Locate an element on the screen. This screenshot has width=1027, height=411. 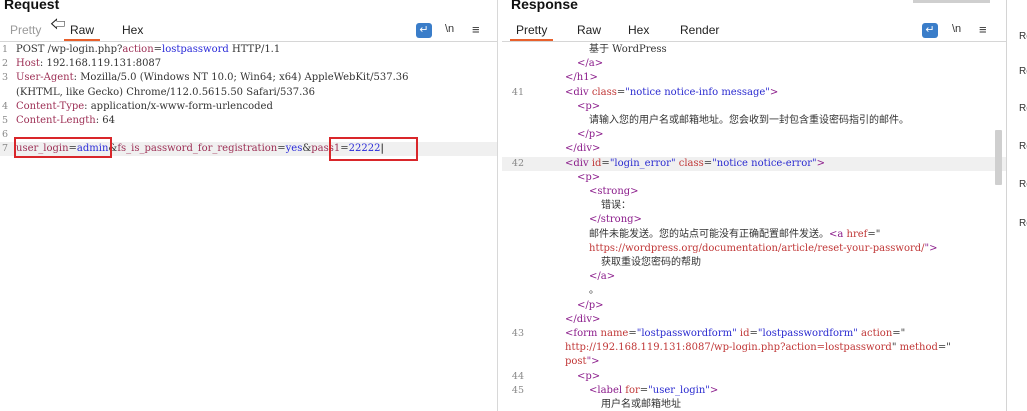
code-token: 错误： is located at coordinates (616, 206).